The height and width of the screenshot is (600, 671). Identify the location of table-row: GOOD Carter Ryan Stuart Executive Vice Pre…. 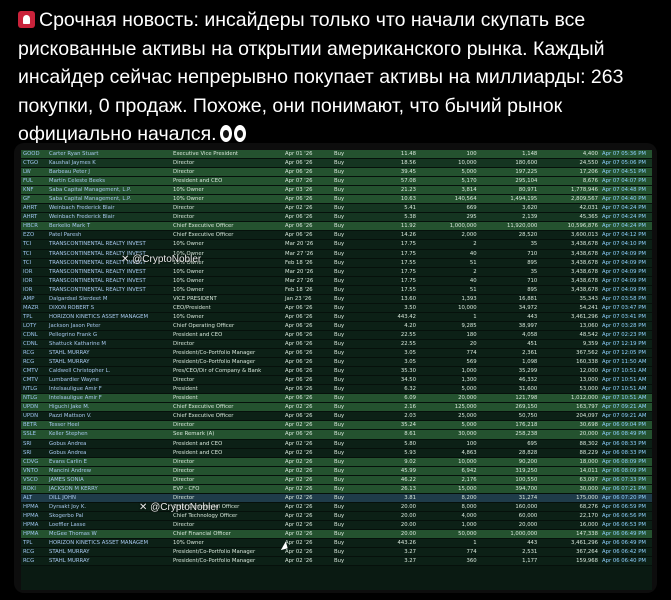
(336, 155).